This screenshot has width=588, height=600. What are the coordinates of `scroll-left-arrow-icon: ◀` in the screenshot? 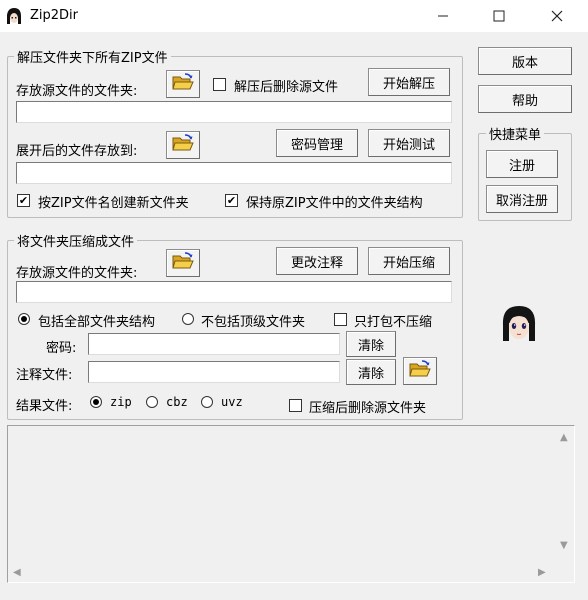 It's located at (17, 572).